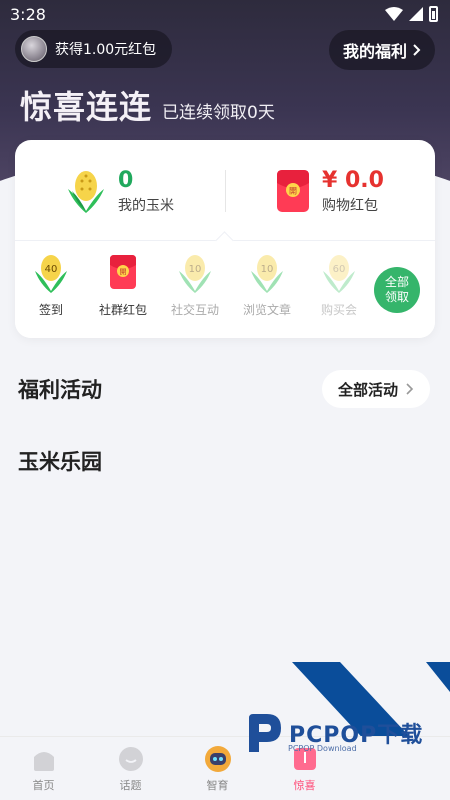 The height and width of the screenshot is (800, 450). I want to click on streak-text: 已连续领取0天, so click(218, 113).